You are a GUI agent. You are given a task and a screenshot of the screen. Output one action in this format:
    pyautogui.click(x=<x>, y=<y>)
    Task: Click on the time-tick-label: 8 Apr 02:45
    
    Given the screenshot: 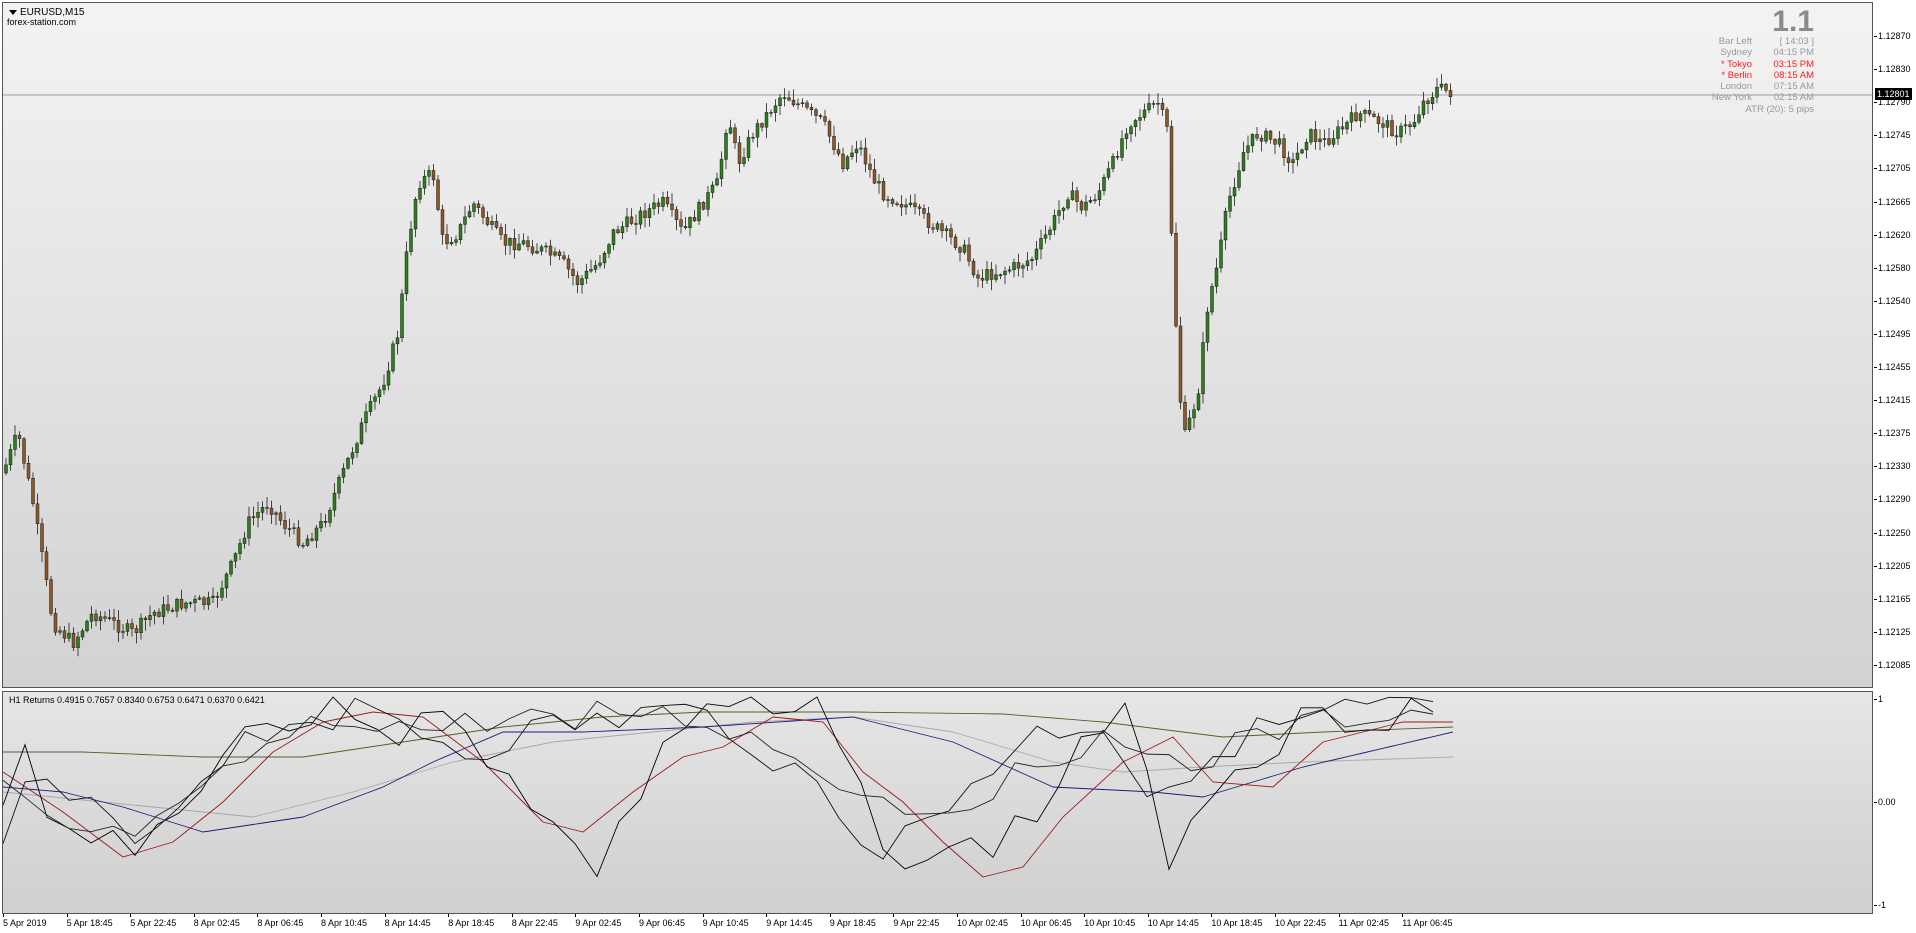 What is the action you would take?
    pyautogui.click(x=216, y=921)
    